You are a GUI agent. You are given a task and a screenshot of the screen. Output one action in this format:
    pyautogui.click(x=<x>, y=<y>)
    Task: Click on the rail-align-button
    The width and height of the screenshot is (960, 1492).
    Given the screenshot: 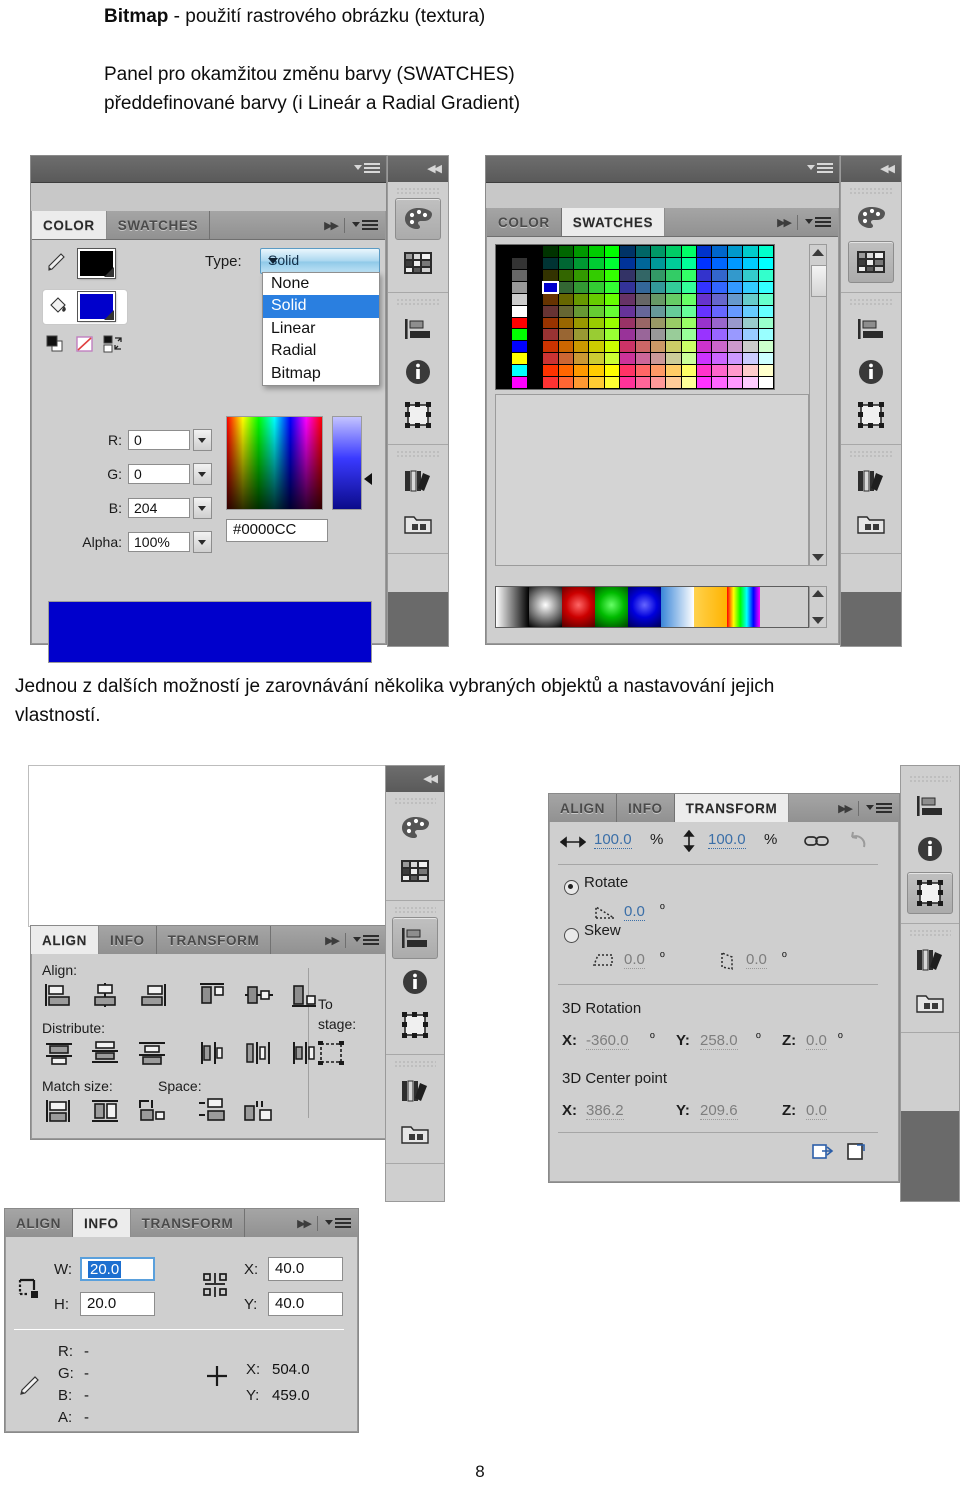 What is the action you would take?
    pyautogui.click(x=871, y=329)
    